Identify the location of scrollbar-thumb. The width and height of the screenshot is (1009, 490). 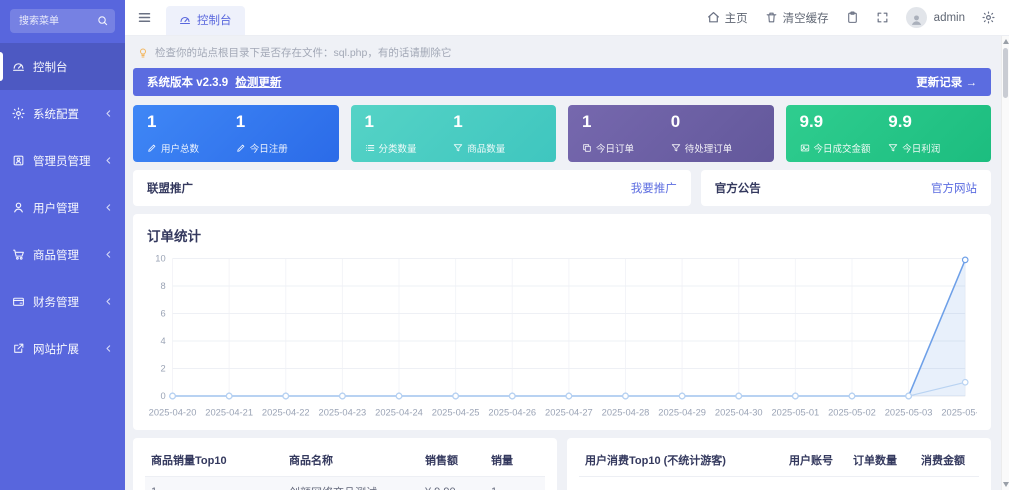
(1005, 73).